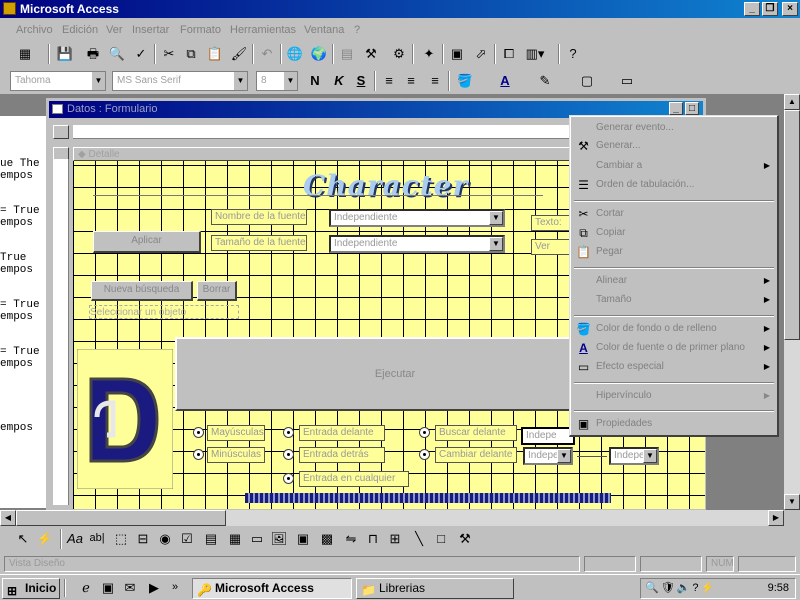 Image resolution: width=800 pixels, height=600 pixels. Describe the element at coordinates (8, 518) in the screenshot. I see `scroll-left-icon: ◀` at that location.